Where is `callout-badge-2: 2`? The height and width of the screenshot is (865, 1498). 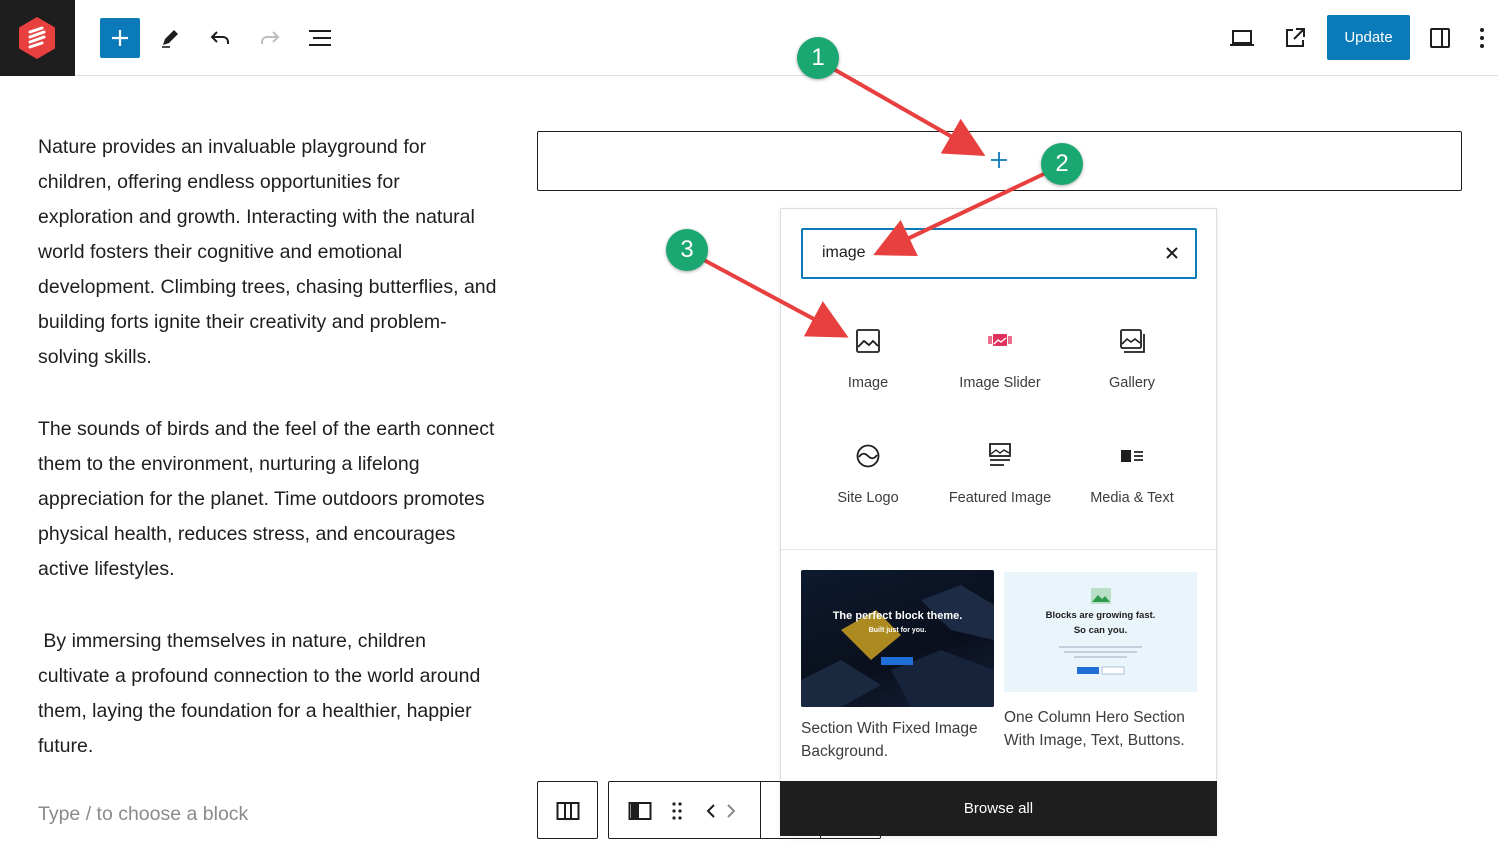 callout-badge-2: 2 is located at coordinates (1062, 164).